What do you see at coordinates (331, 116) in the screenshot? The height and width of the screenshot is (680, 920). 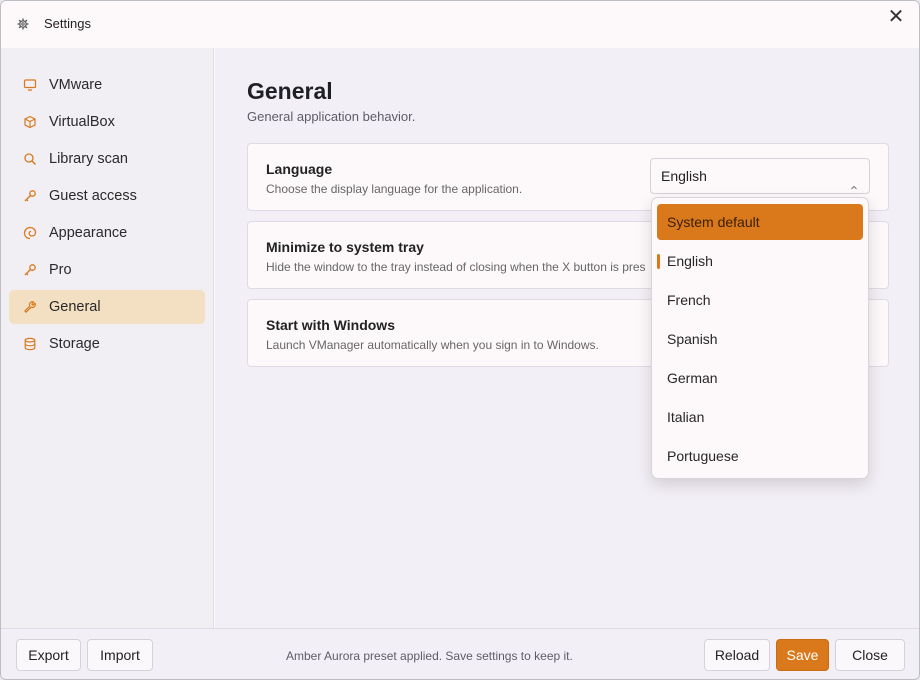 I see `page-subtitle: General application behavior.` at bounding box center [331, 116].